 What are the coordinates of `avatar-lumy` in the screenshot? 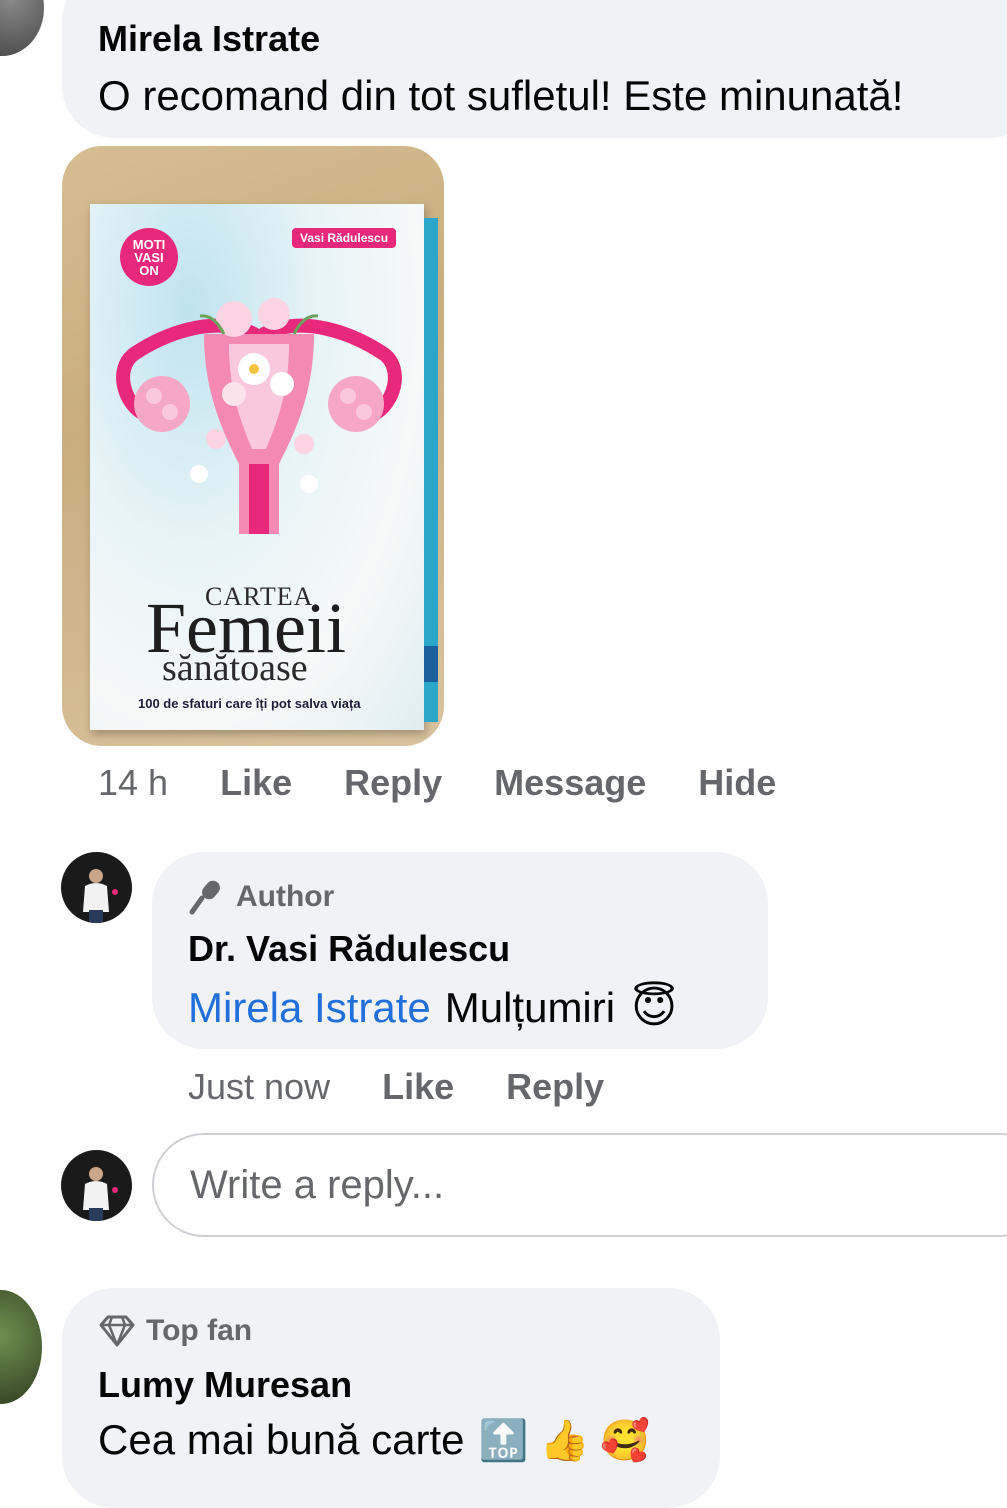 It's located at (21, 1347).